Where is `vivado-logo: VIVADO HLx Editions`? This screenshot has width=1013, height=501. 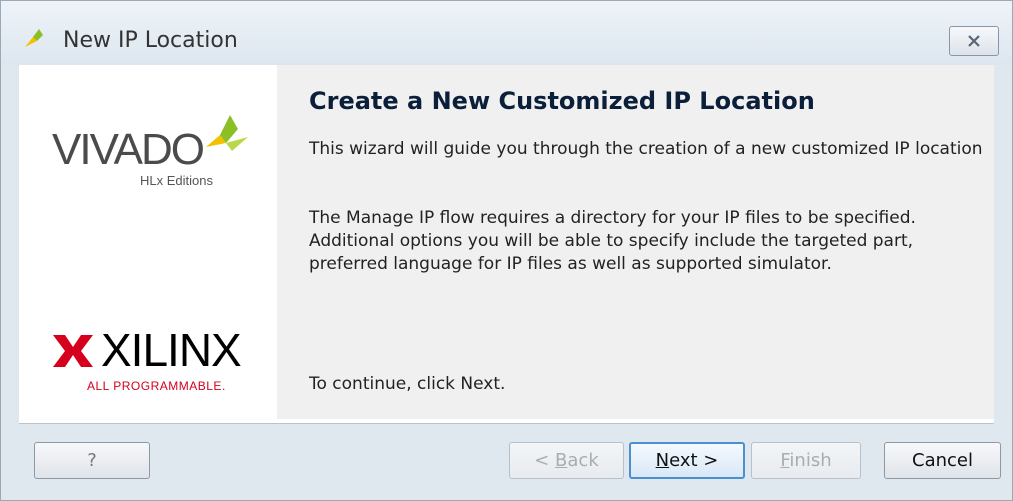 vivado-logo: VIVADO HLx Editions is located at coordinates (152, 147).